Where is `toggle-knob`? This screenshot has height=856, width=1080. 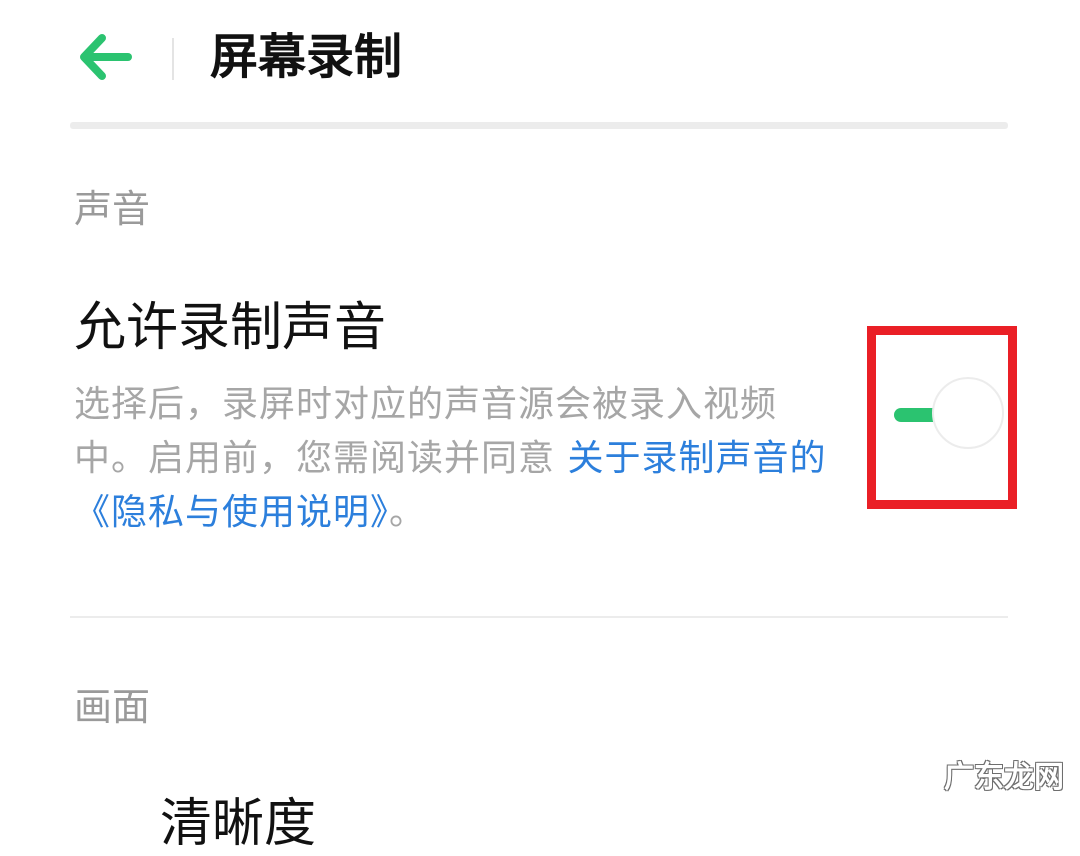 toggle-knob is located at coordinates (968, 413).